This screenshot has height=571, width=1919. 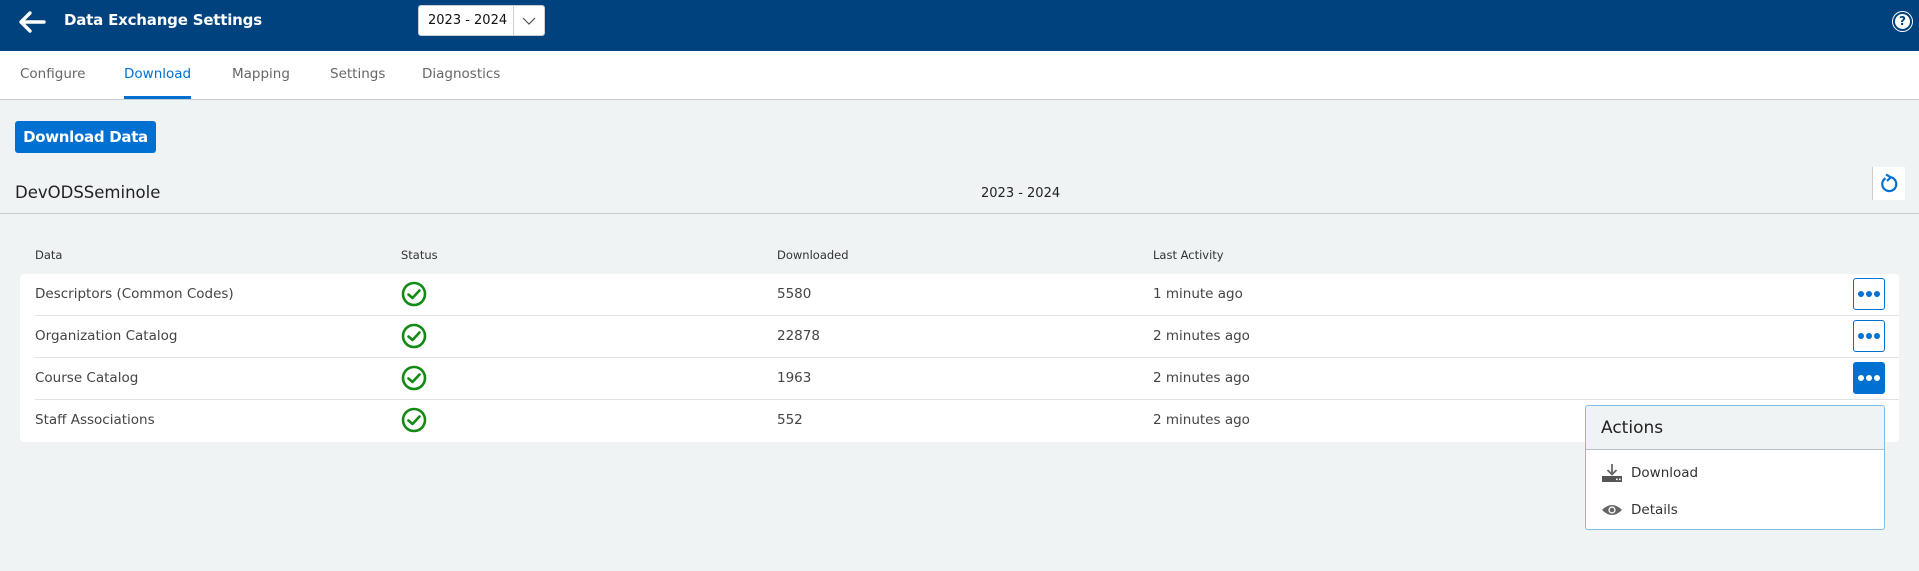 What do you see at coordinates (1188, 255) in the screenshot?
I see `column-header-last-activity: Last Activity` at bounding box center [1188, 255].